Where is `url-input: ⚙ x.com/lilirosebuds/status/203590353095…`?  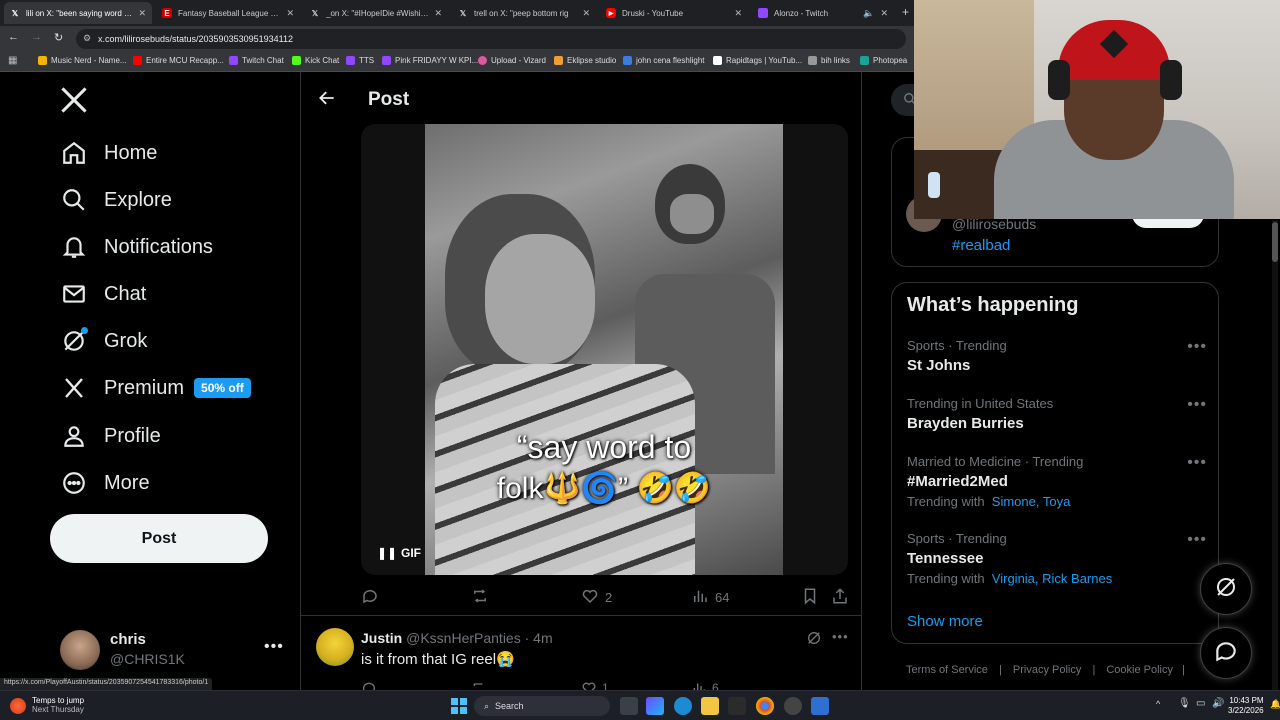
url-input: ⚙ x.com/lilirosebuds/status/203590353095… is located at coordinates (491, 39).